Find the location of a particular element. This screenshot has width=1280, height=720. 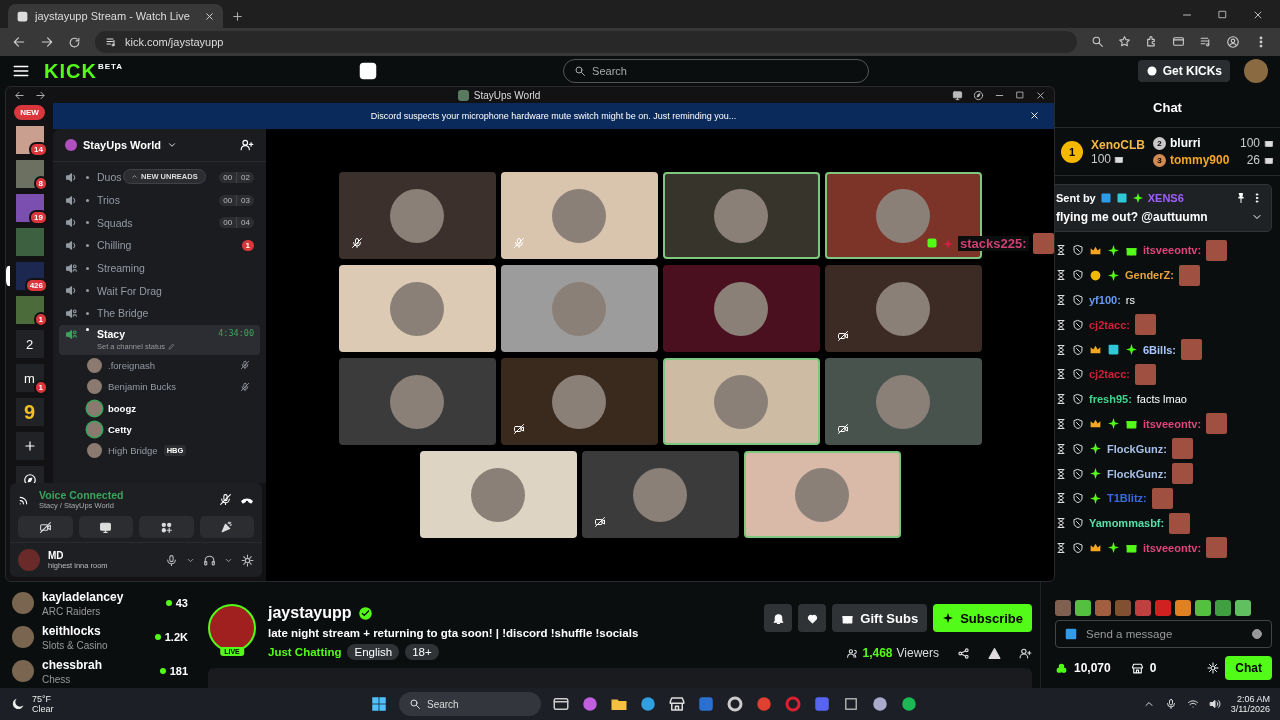

clock-date: 3/11/2026 is located at coordinates (1250, 709).